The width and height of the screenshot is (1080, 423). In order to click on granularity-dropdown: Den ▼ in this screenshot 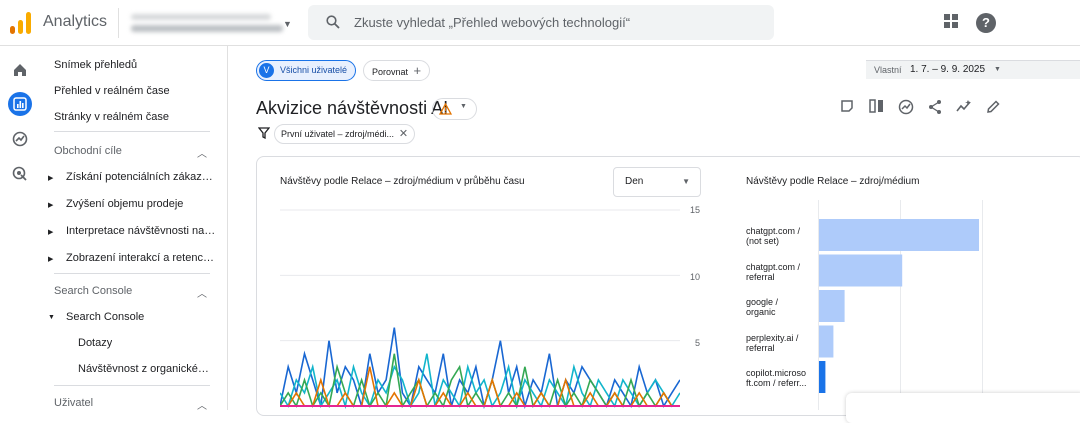, I will do `click(657, 182)`.